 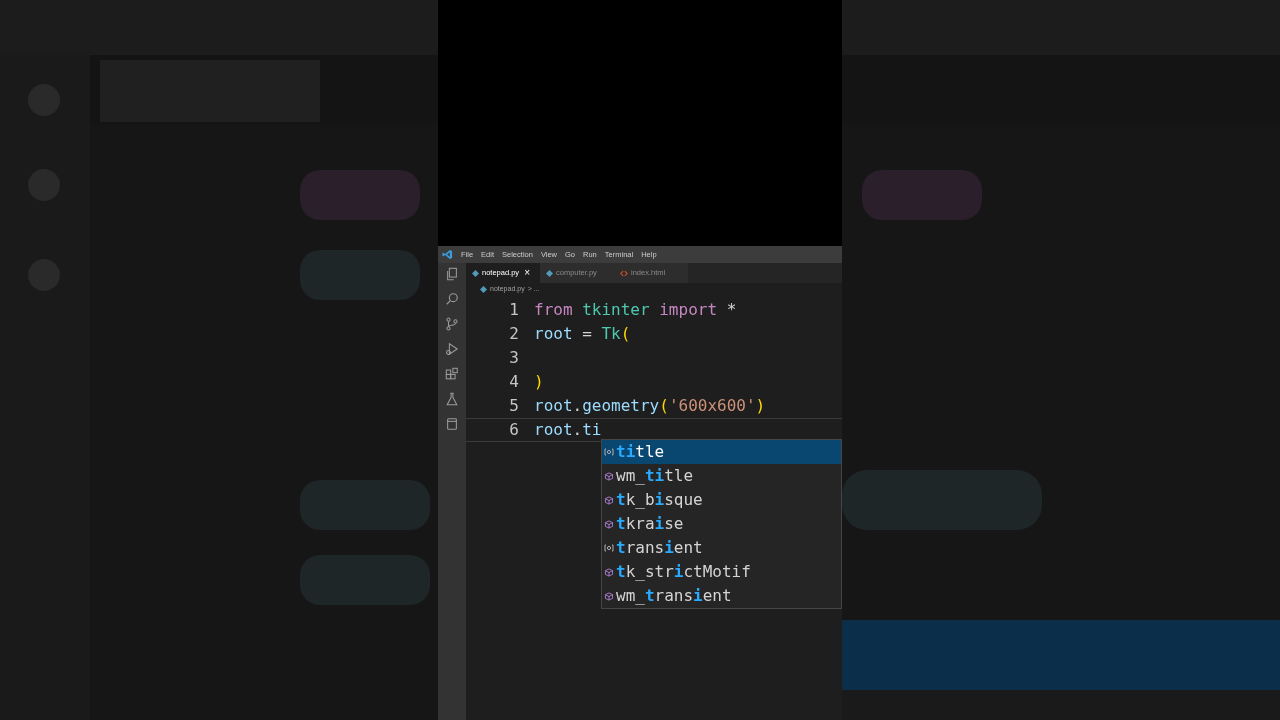 I want to click on suggestion-item: tk_bisque, so click(x=721, y=500).